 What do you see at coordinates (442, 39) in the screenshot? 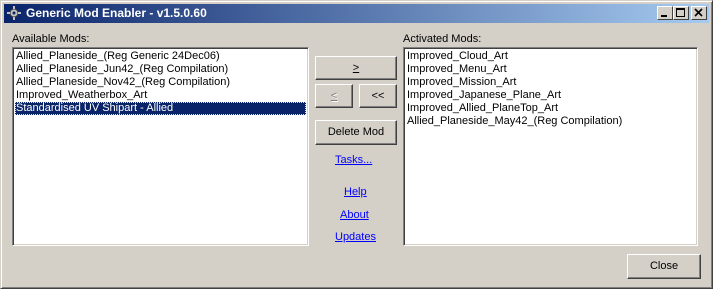
I see `activated-mods-label: Activated Mods:` at bounding box center [442, 39].